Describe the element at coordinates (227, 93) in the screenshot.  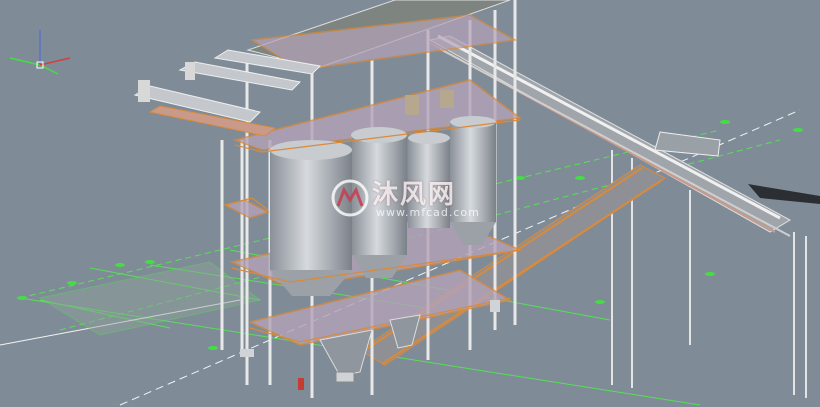
I see `screw-conveyors` at that location.